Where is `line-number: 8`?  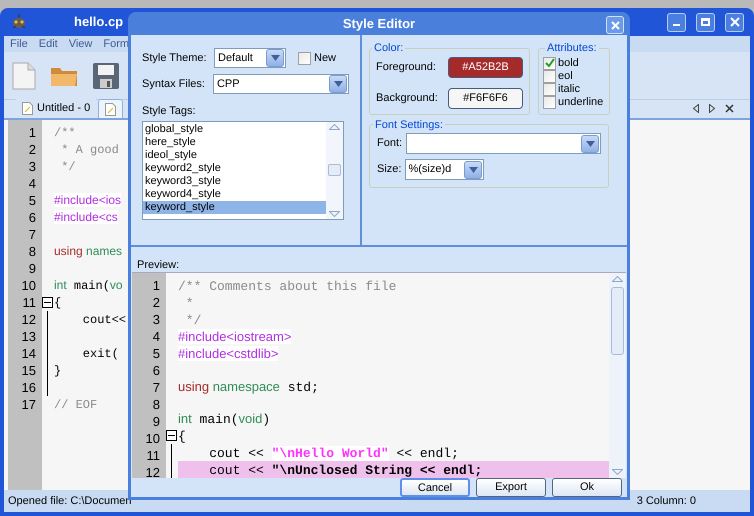
line-number: 8 is located at coordinates (156, 404).